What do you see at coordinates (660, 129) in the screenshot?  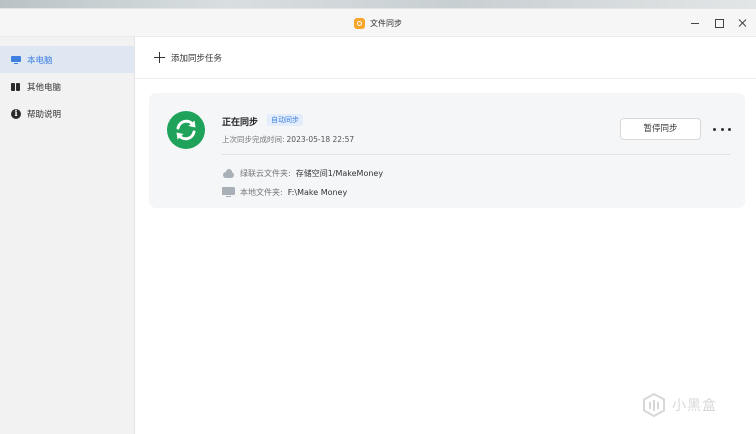 I see `pause-sync-button: 暂停同步` at bounding box center [660, 129].